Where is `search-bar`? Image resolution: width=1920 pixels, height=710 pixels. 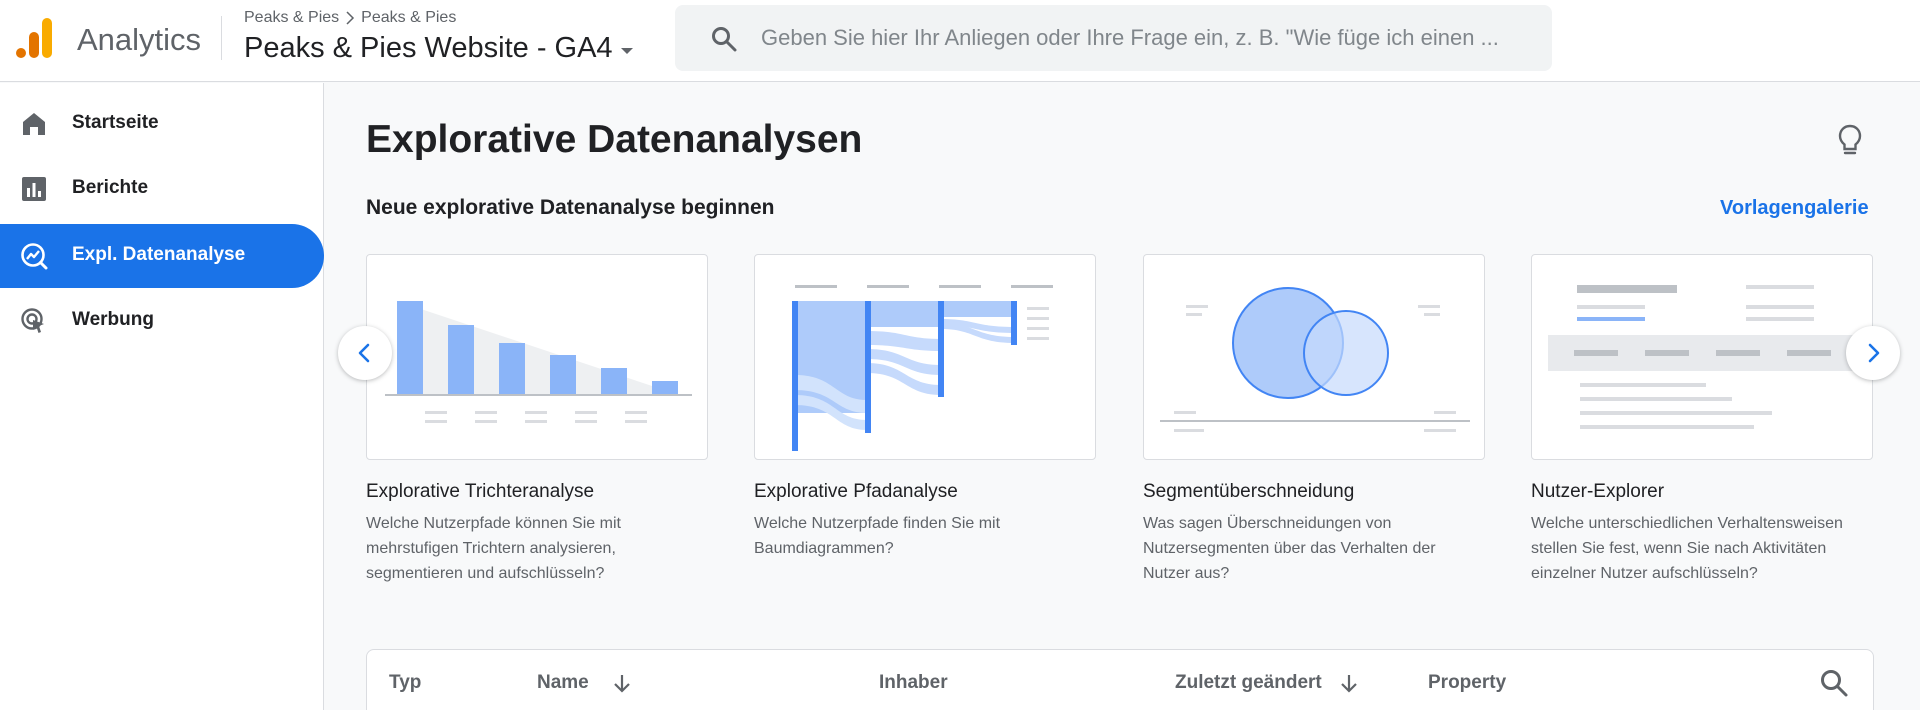 search-bar is located at coordinates (1113, 38).